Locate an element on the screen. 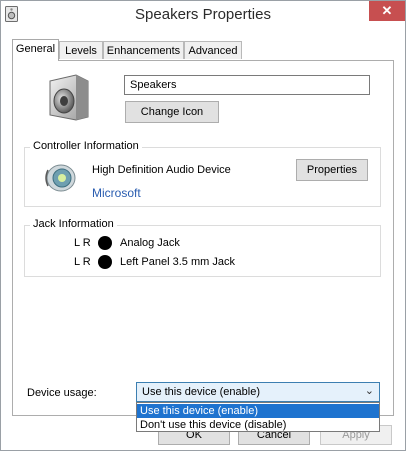 The image size is (406, 451). jack-label: Left Panel 3.5 mm Jack is located at coordinates (177, 262).